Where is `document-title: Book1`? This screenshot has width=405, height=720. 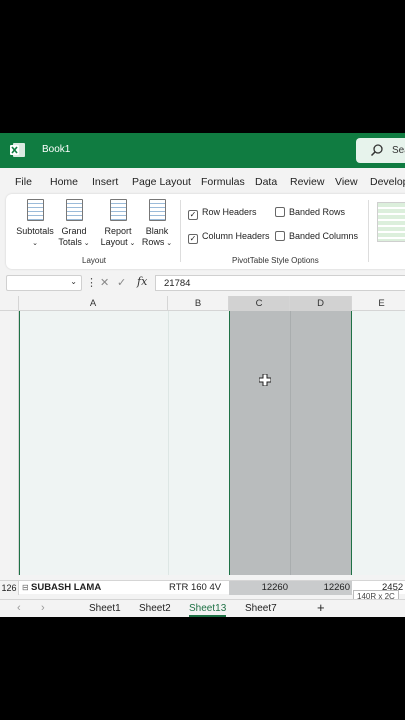 document-title: Book1 is located at coordinates (56, 149).